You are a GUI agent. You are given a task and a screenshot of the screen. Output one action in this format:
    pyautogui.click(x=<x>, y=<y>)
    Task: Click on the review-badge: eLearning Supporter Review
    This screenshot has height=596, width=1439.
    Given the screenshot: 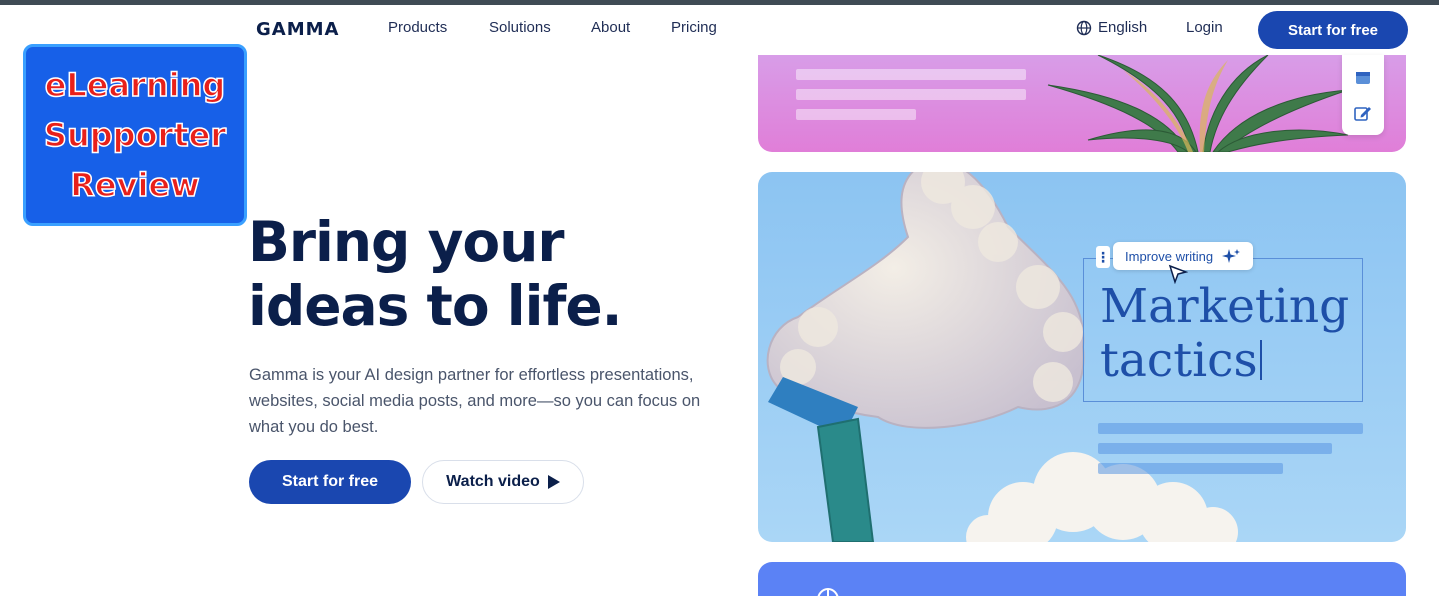 What is the action you would take?
    pyautogui.click(x=135, y=135)
    